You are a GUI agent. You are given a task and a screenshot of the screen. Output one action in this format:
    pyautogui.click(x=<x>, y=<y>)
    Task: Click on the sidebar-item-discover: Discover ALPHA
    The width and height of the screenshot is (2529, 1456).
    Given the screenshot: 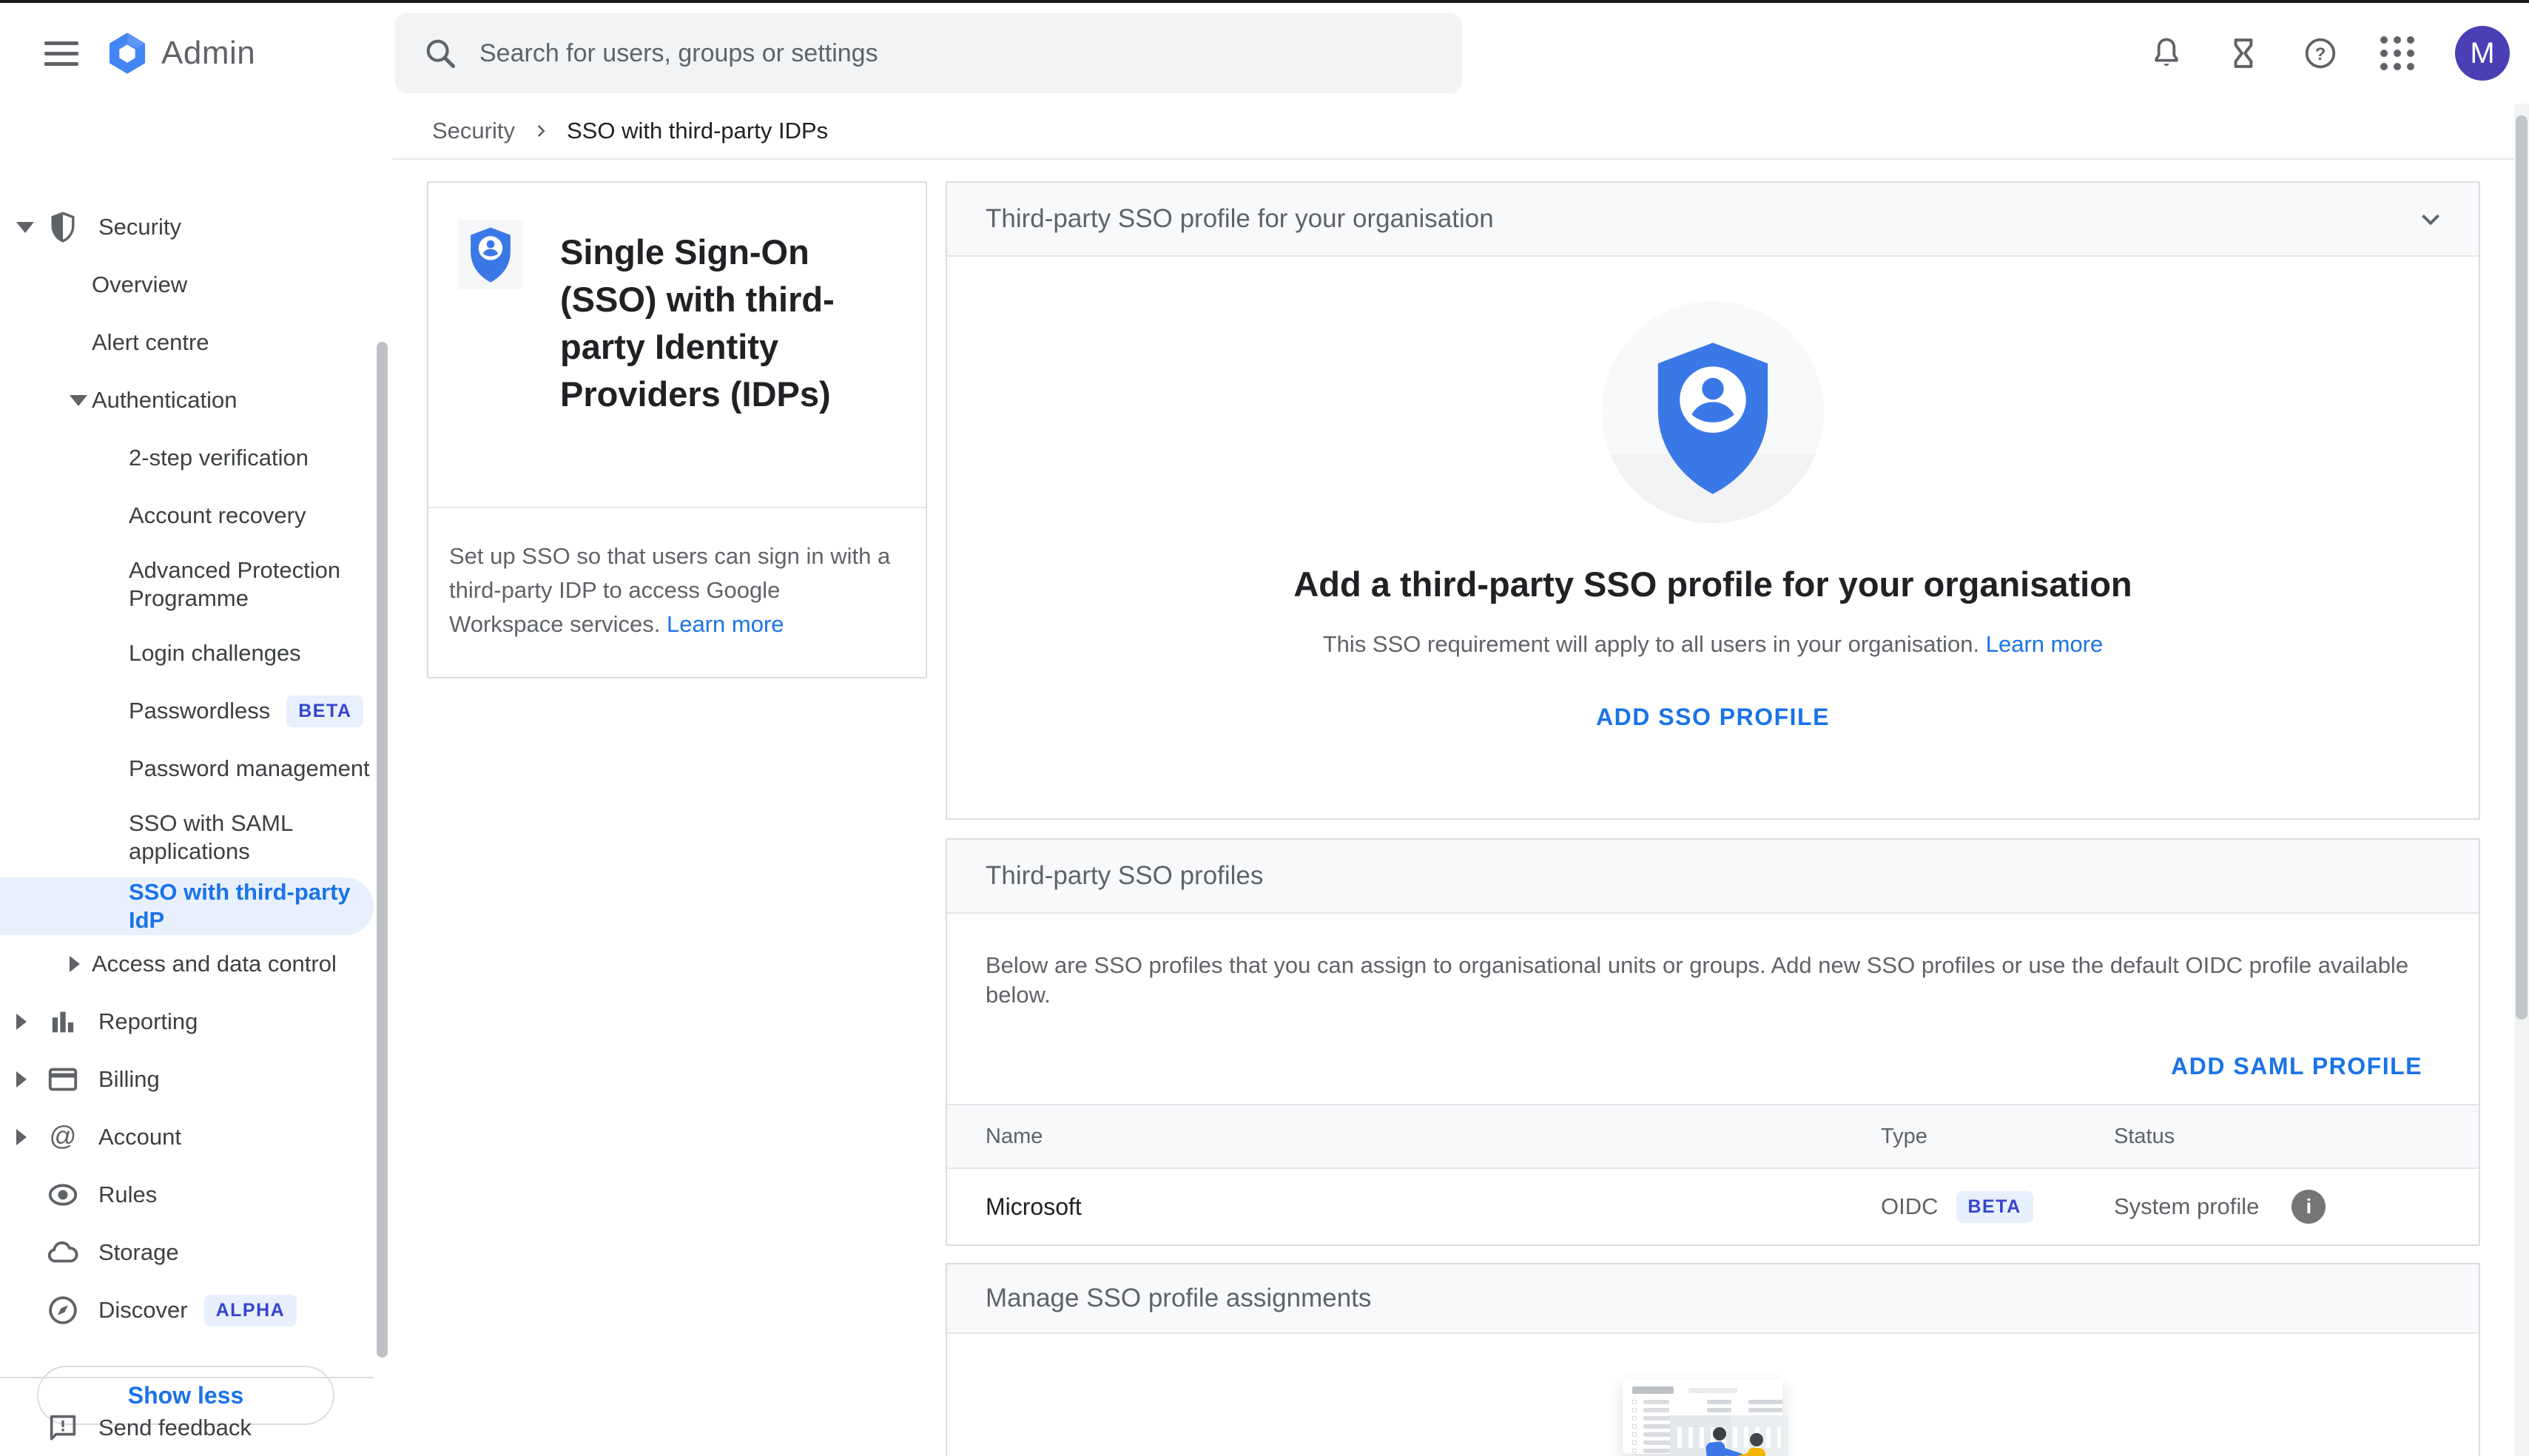 What is the action you would take?
    pyautogui.click(x=187, y=1310)
    